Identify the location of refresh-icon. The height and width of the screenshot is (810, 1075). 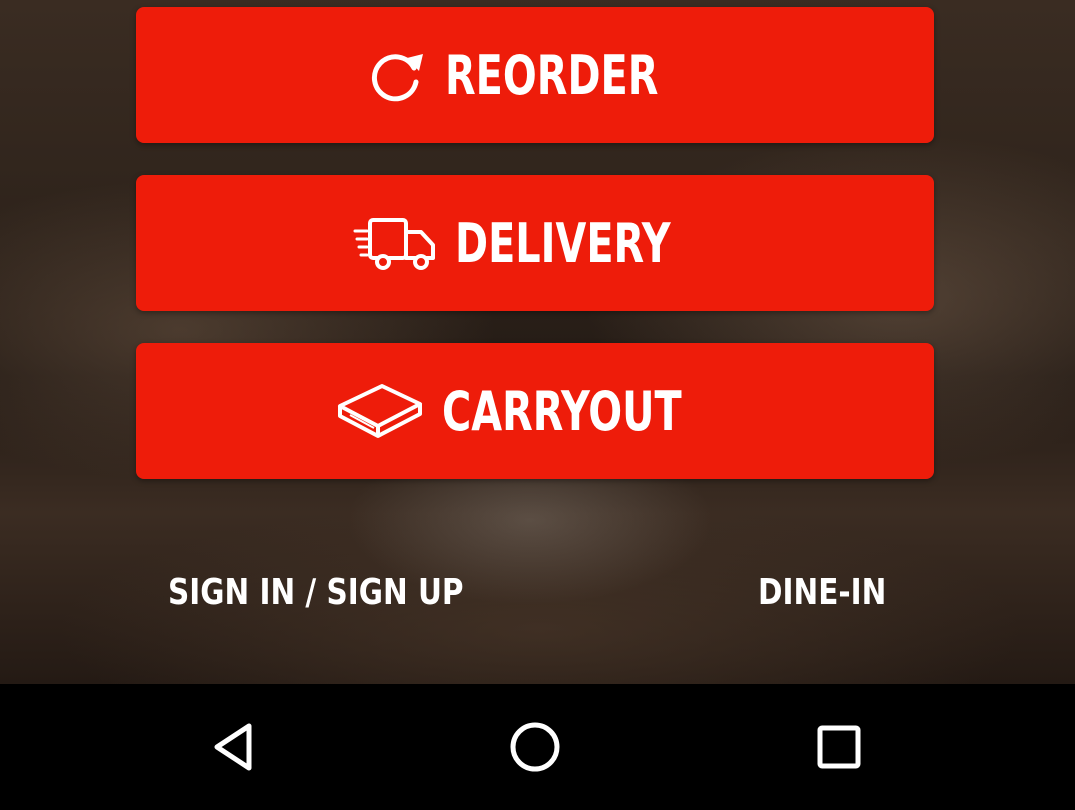
(396, 75).